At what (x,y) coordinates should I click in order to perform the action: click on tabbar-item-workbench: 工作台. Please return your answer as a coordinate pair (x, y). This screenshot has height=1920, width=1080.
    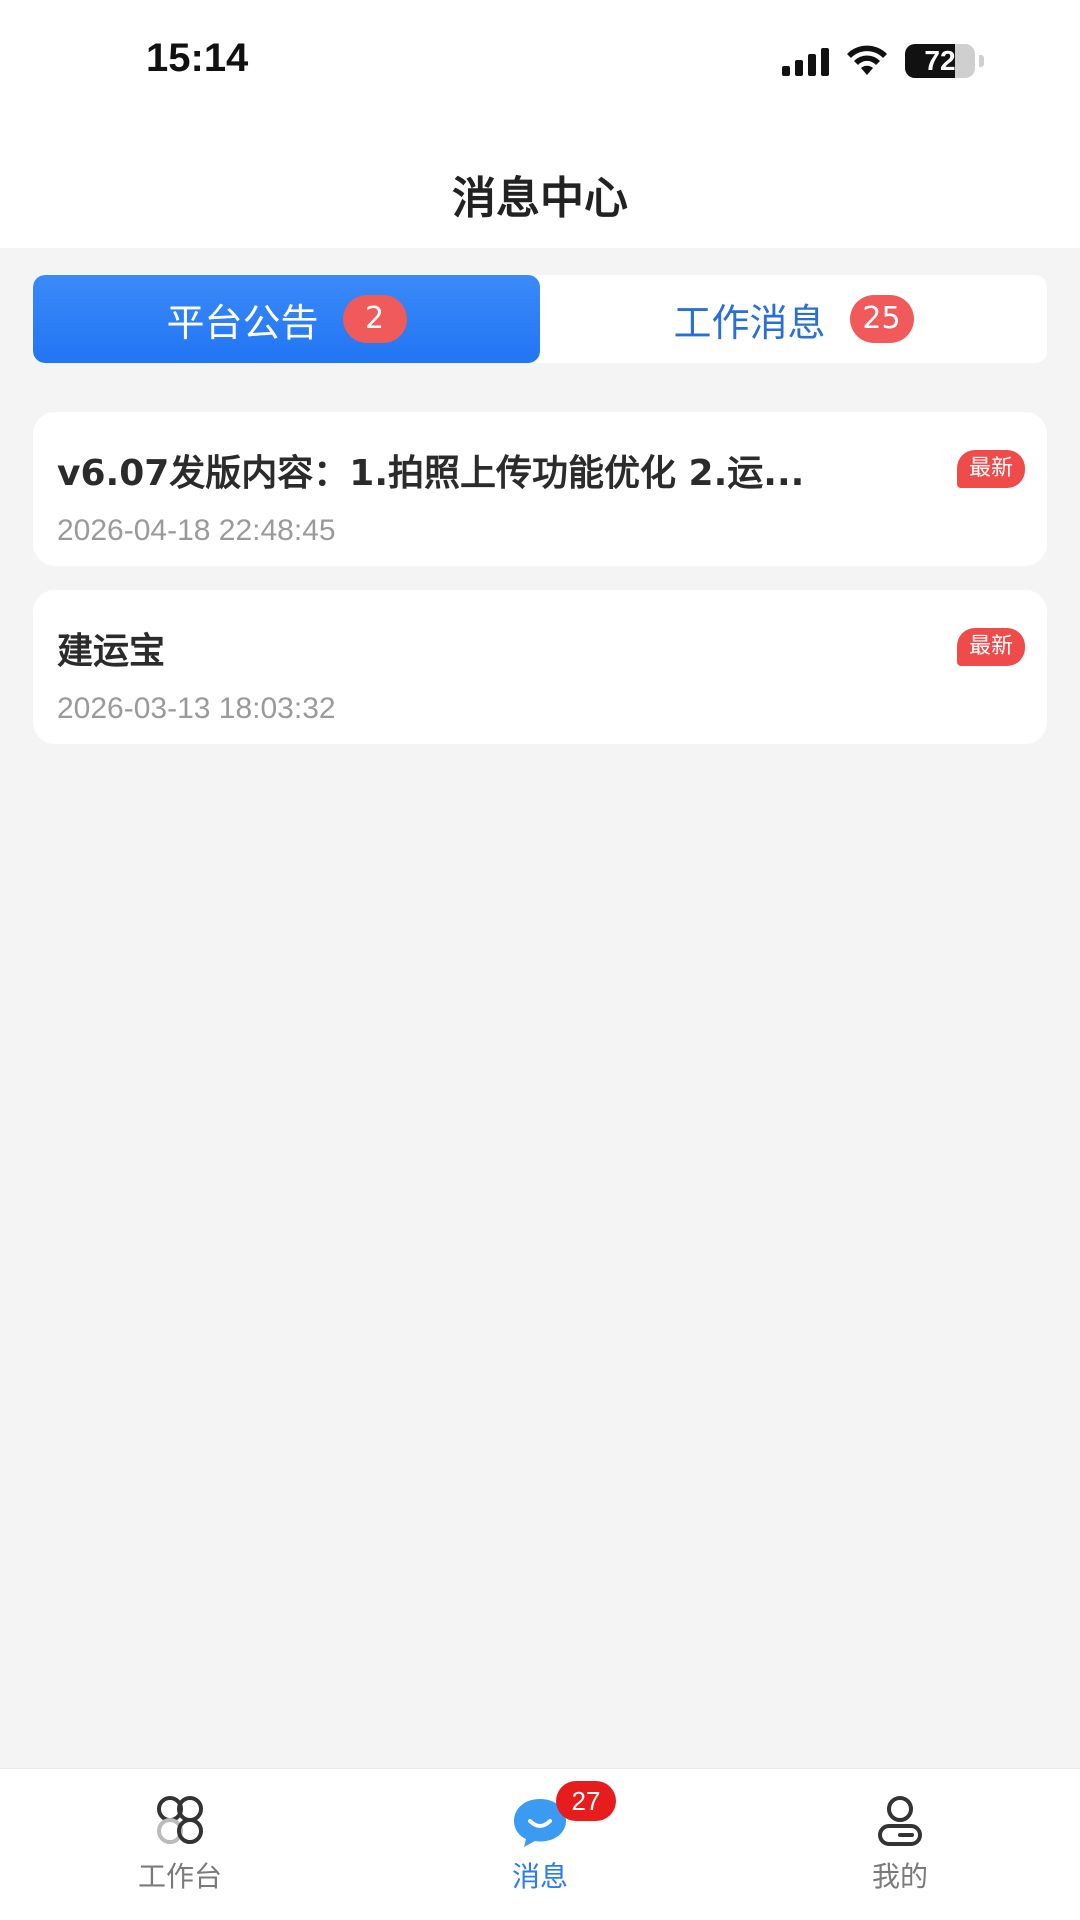
    Looking at the image, I should click on (180, 1844).